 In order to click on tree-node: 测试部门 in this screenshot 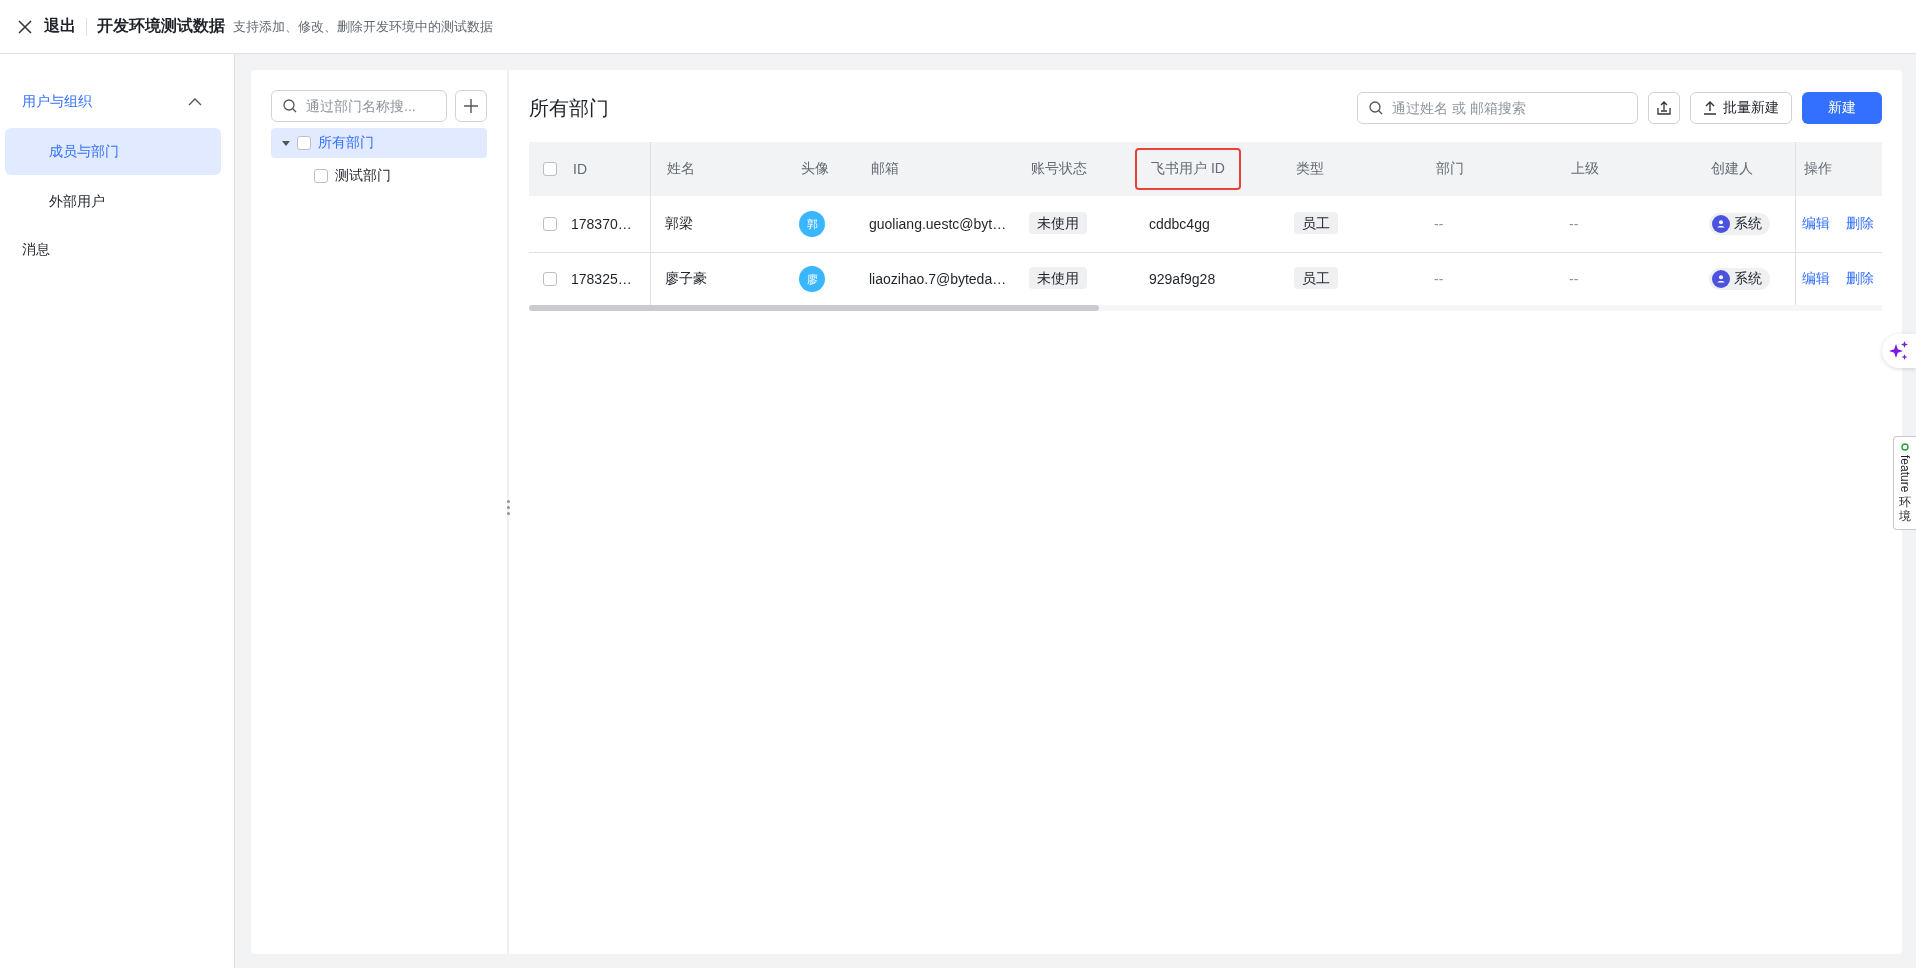, I will do `click(379, 176)`.